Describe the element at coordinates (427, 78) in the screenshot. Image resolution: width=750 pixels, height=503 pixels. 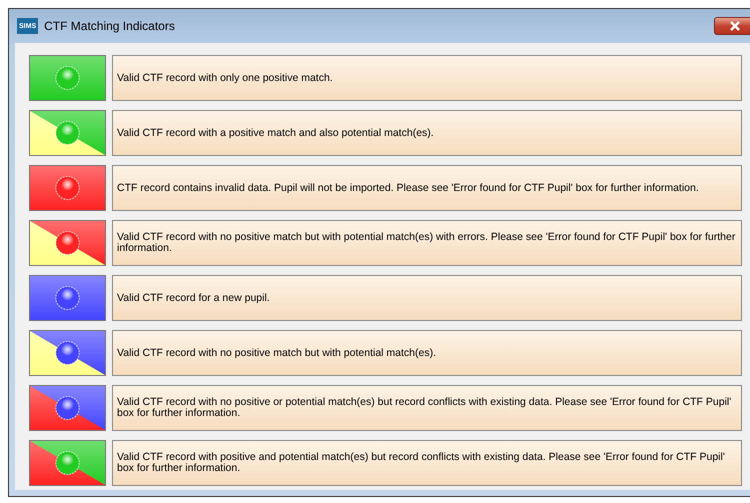
I see `indicator-description: Valid CTF record with only one positive match.` at that location.